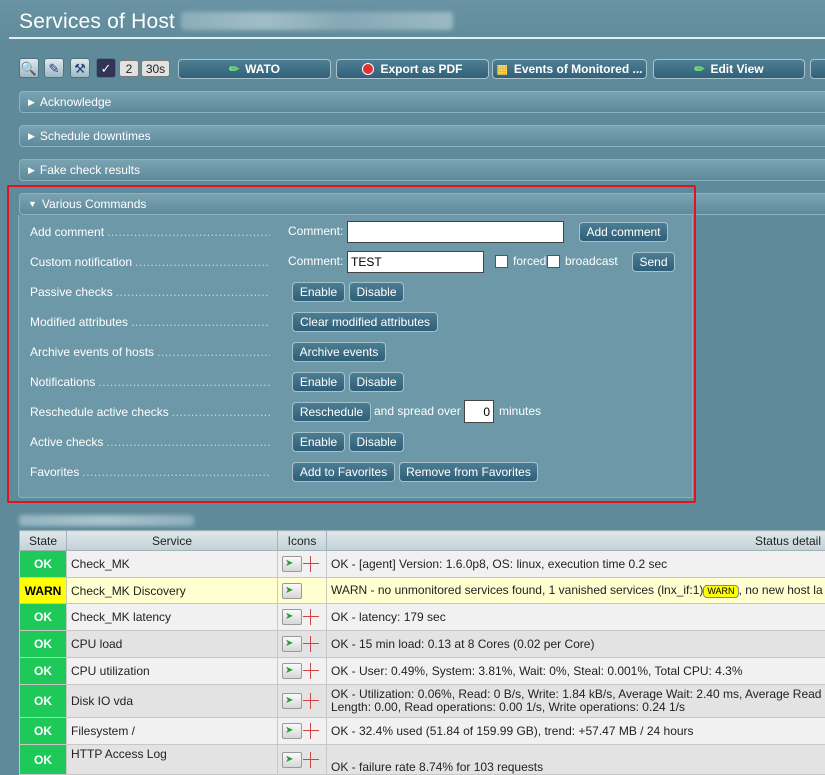 Image resolution: width=825 pixels, height=775 pixels. I want to click on export-pdf-button: Export as PDF, so click(412, 69).